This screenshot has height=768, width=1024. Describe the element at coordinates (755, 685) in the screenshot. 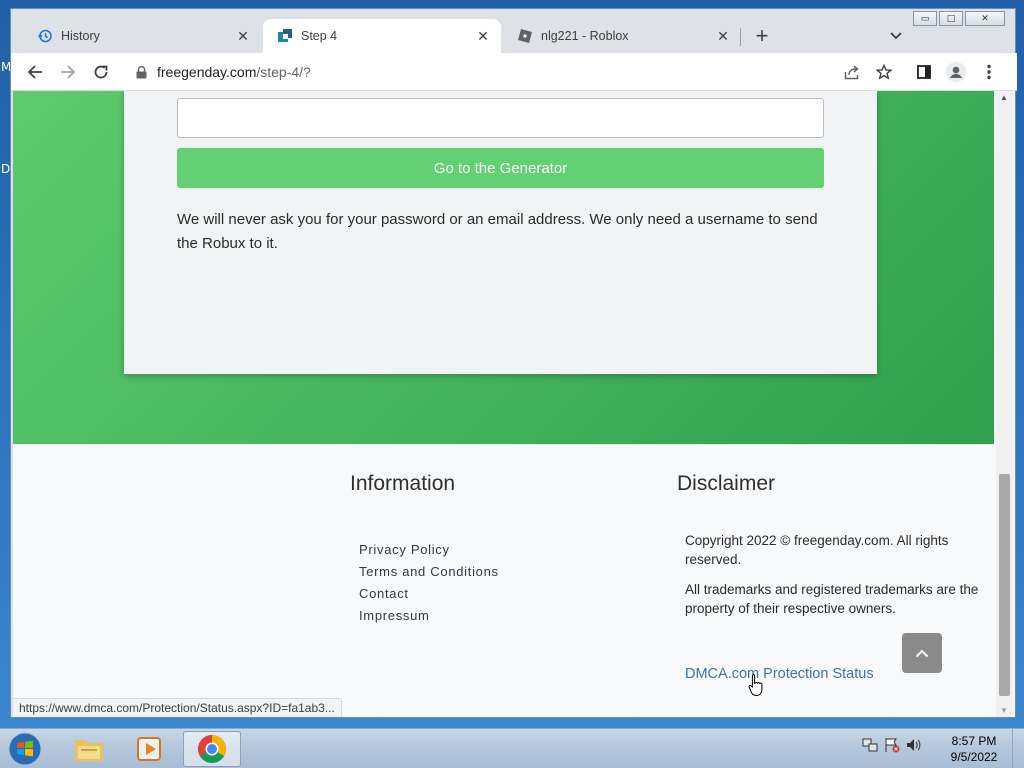

I see `hand-pointer-cursor-icon` at that location.